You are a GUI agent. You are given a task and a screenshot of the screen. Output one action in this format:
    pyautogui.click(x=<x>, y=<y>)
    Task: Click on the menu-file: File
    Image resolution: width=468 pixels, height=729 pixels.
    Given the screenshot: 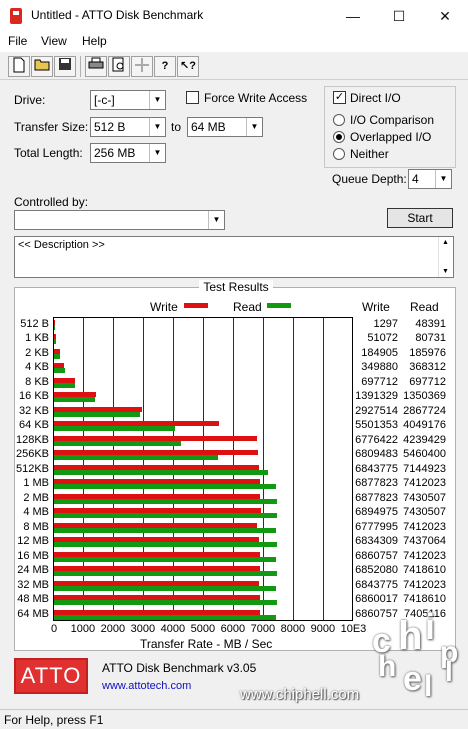 What is the action you would take?
    pyautogui.click(x=17, y=41)
    